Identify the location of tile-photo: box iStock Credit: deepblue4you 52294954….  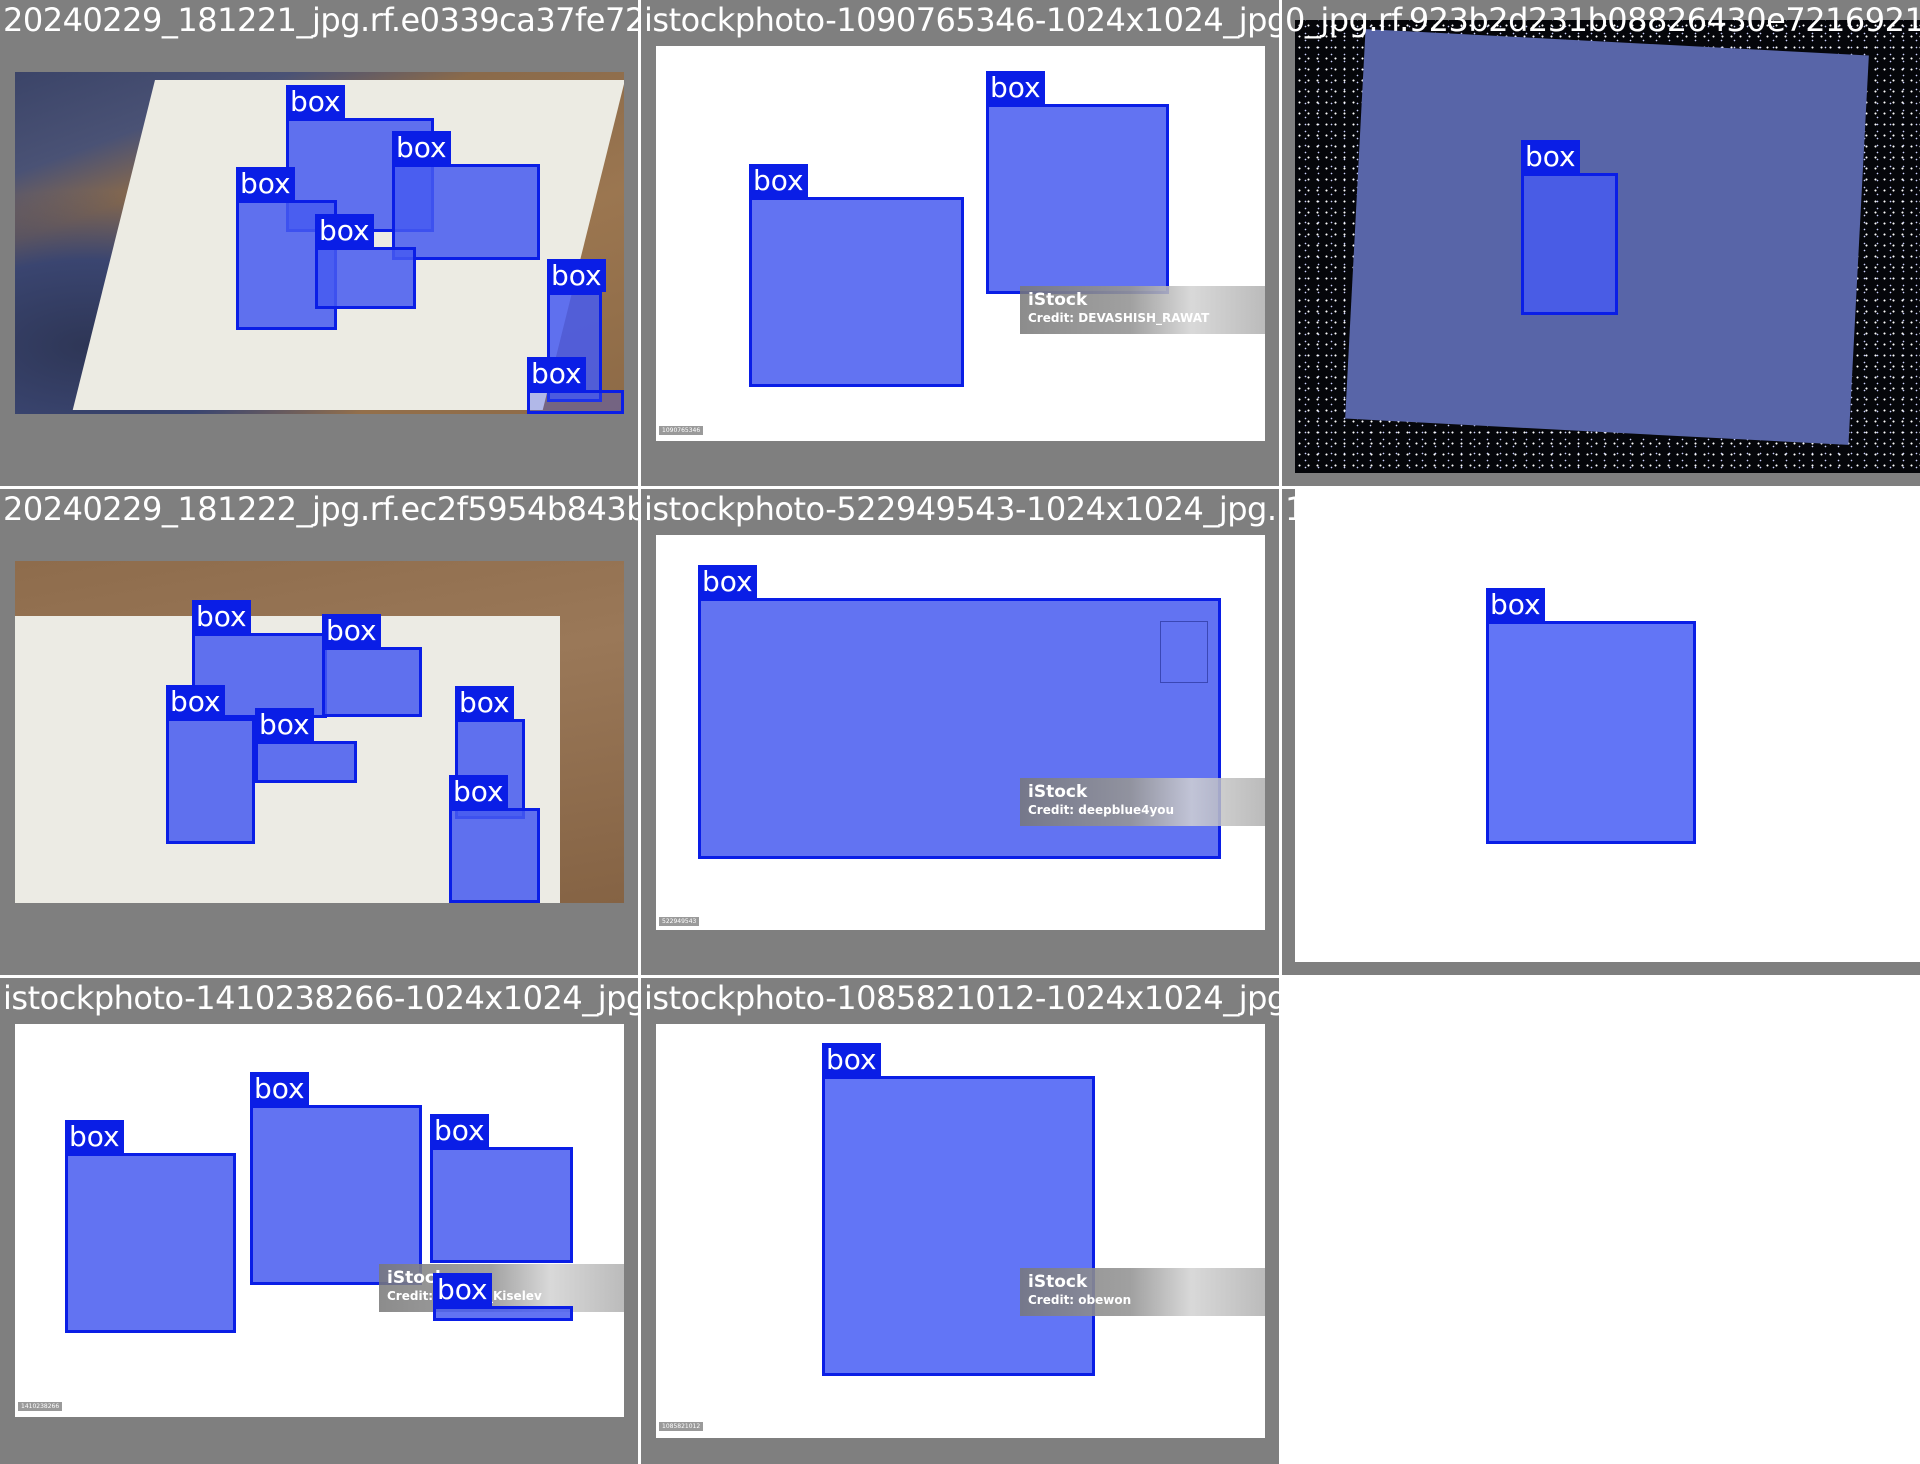
(960, 732).